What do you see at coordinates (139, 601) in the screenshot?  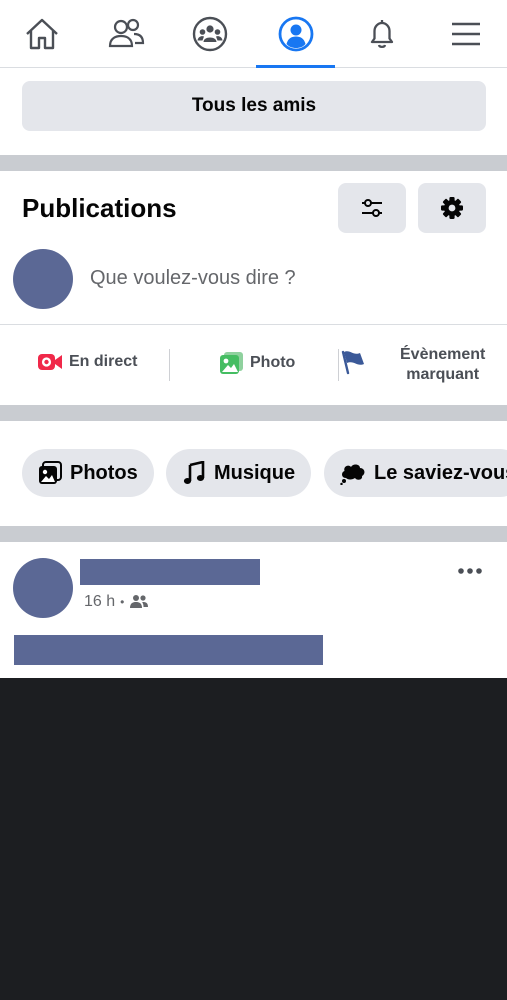 I see `friends-audience-icon` at bounding box center [139, 601].